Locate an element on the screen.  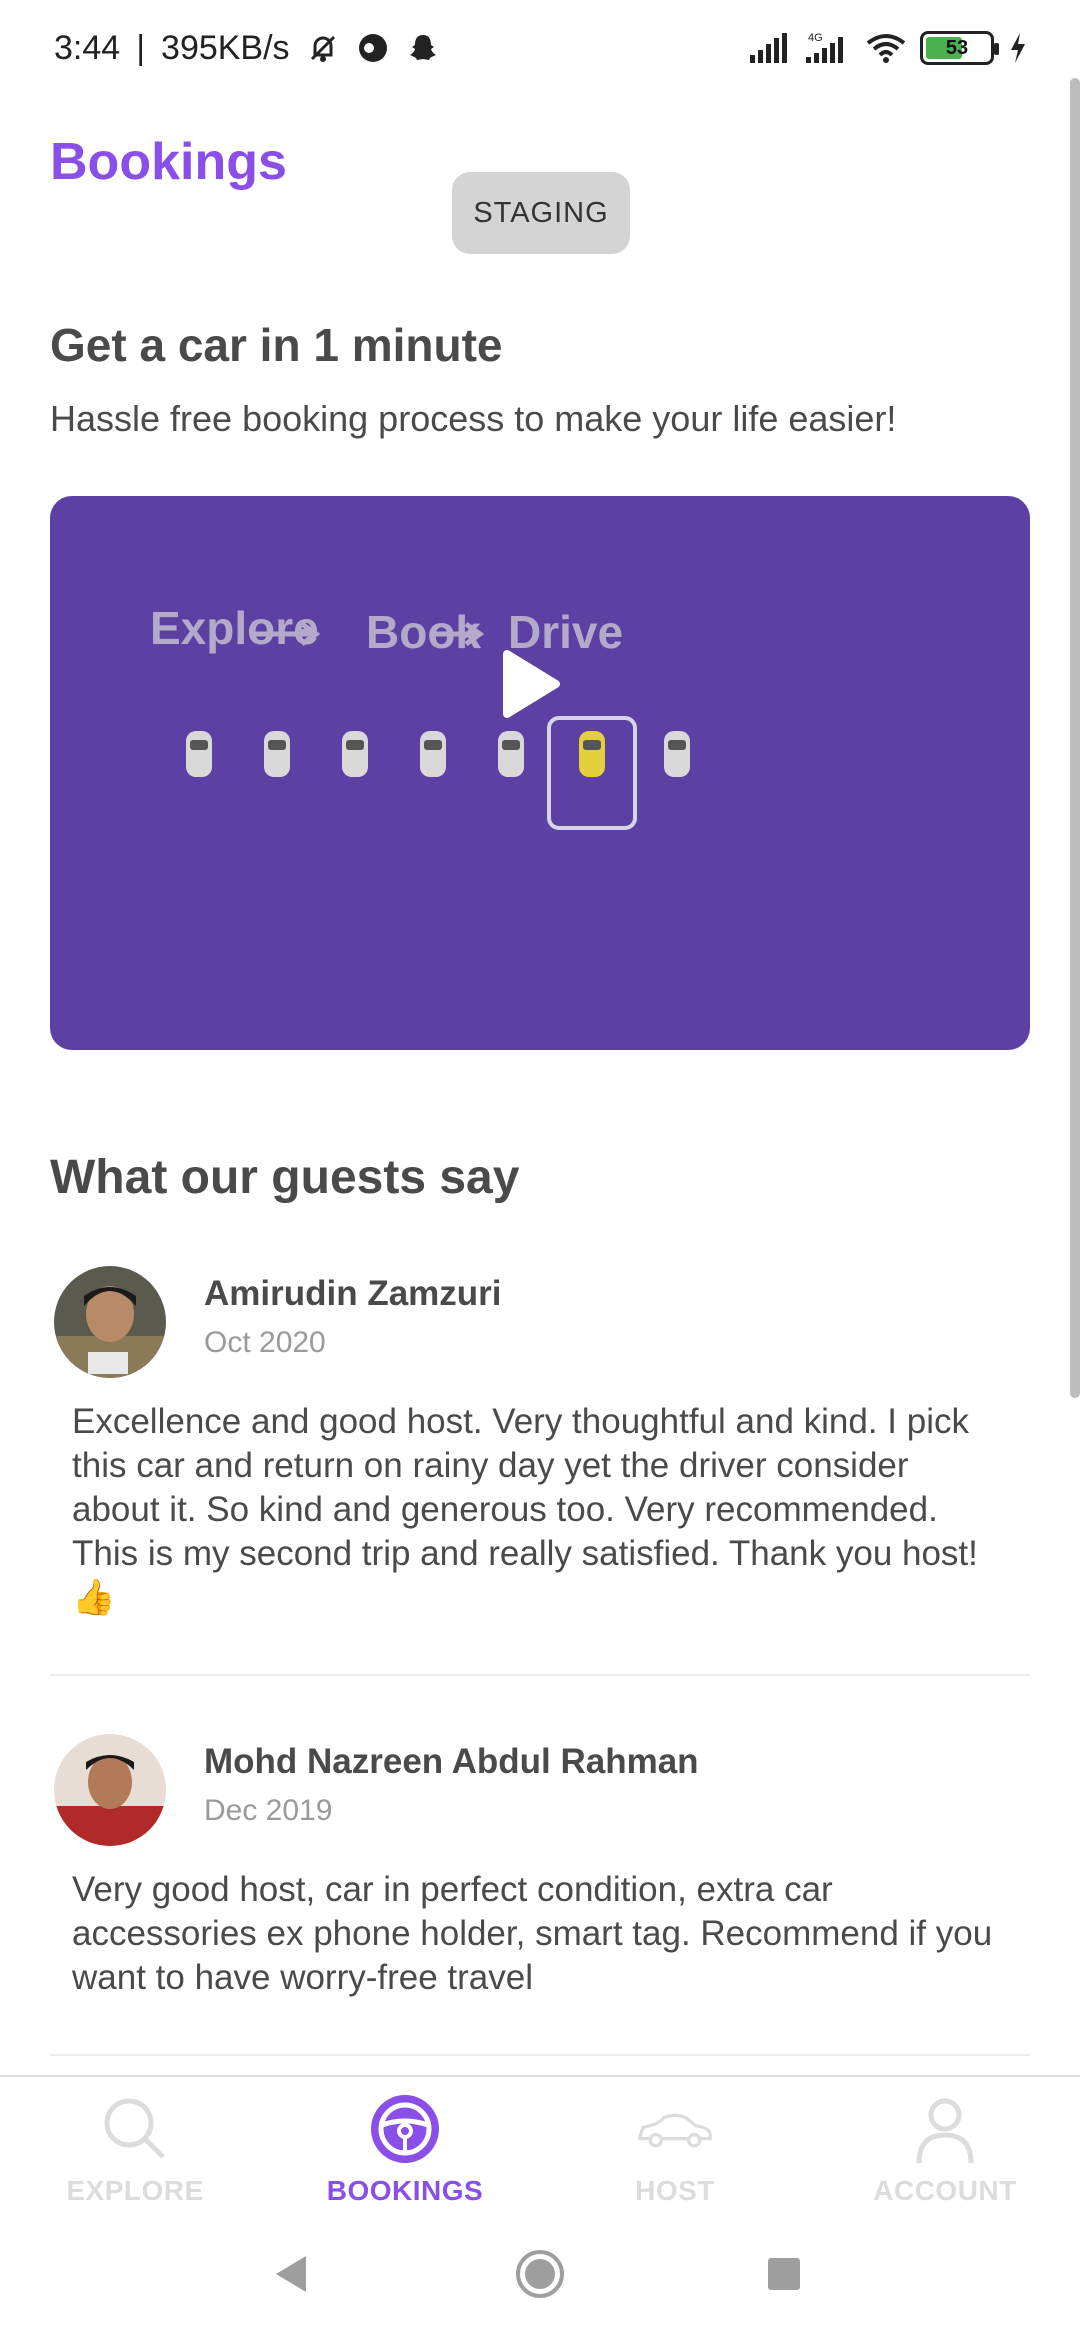
battery-indicator: 53 is located at coordinates (959, 48).